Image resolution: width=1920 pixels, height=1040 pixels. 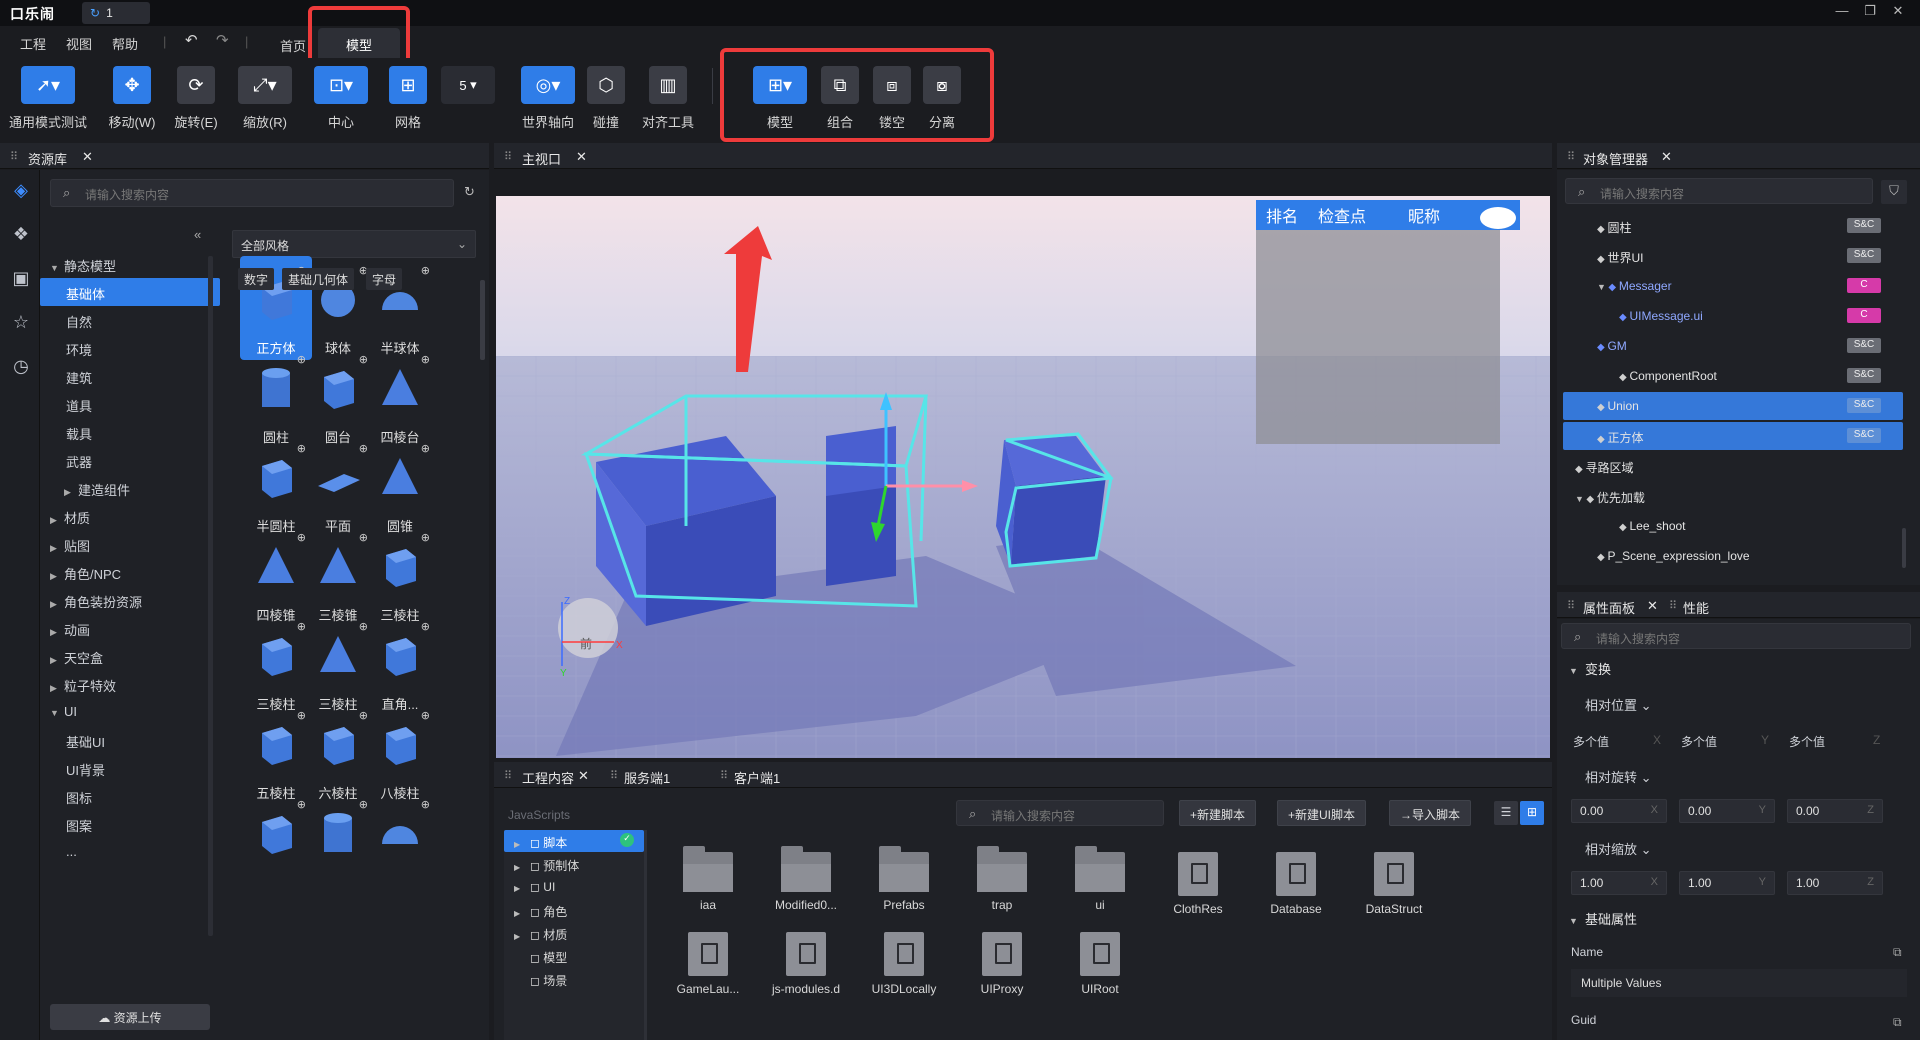 I want to click on filter-icon: ⛉, so click(x=1894, y=192).